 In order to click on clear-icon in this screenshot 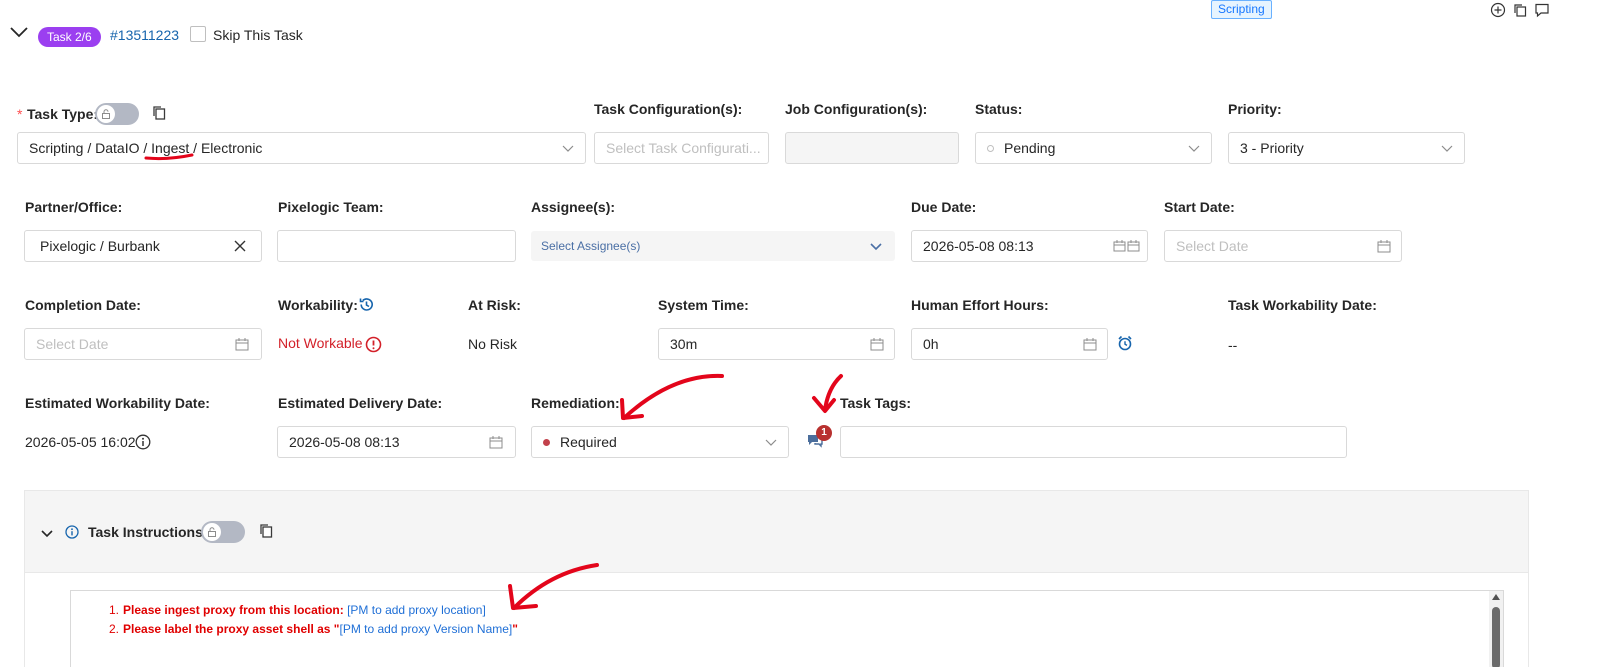, I will do `click(240, 246)`.